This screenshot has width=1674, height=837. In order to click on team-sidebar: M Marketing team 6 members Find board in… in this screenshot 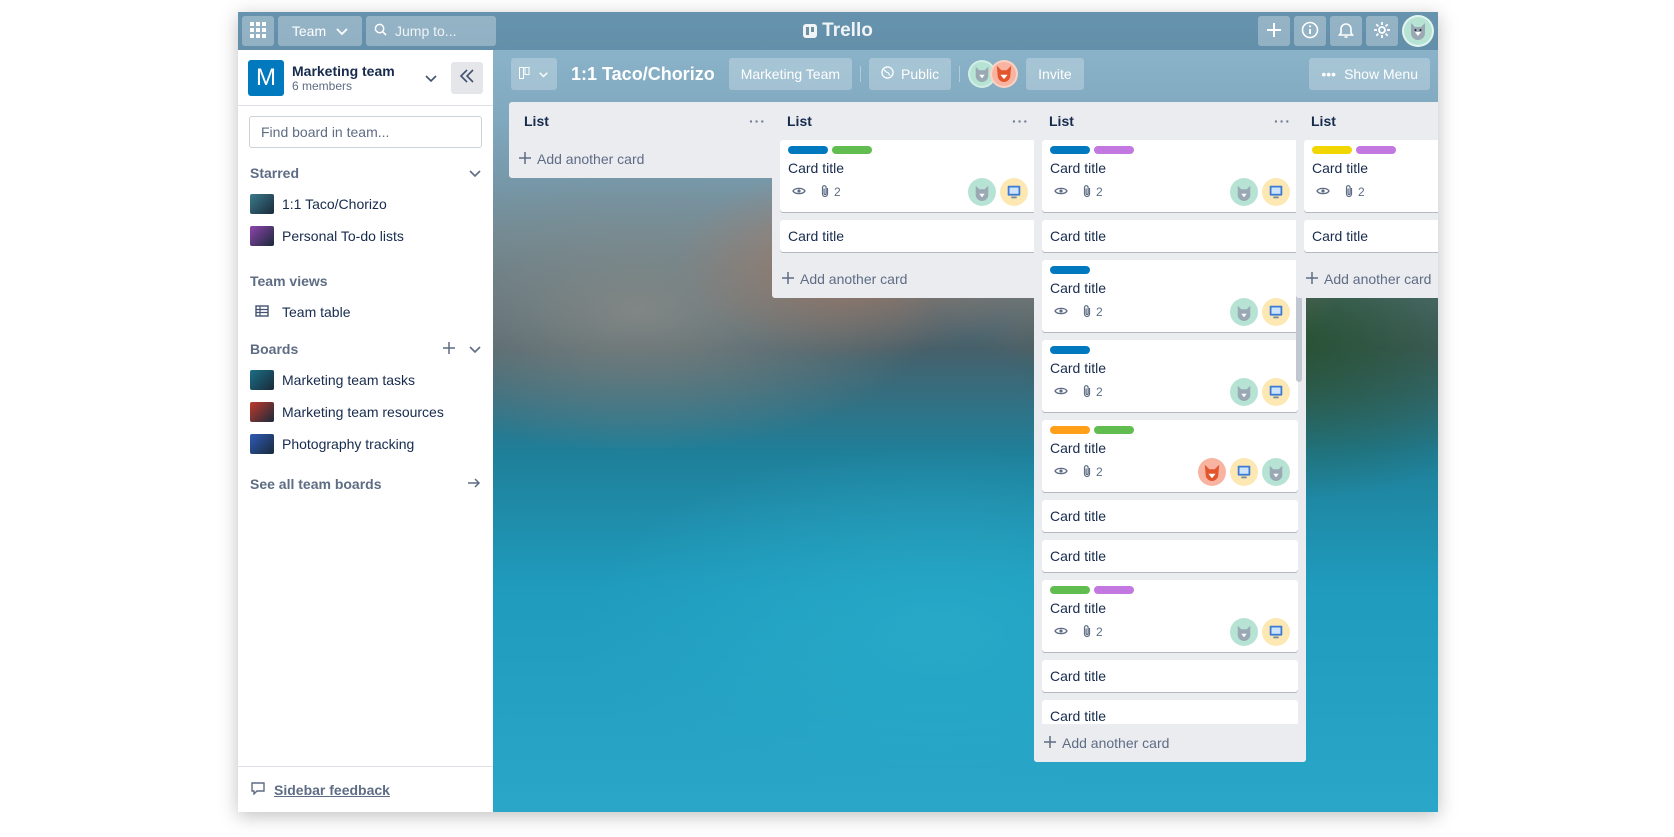, I will do `click(365, 431)`.